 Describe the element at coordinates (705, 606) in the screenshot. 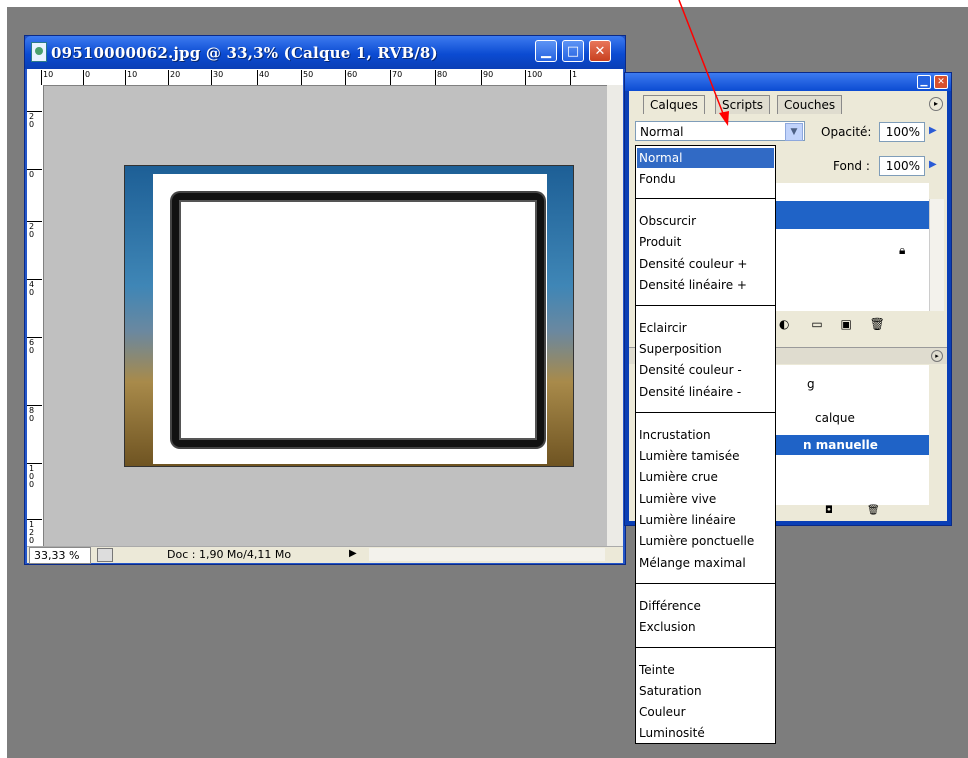

I see `blend-option-difference: Différence` at that location.